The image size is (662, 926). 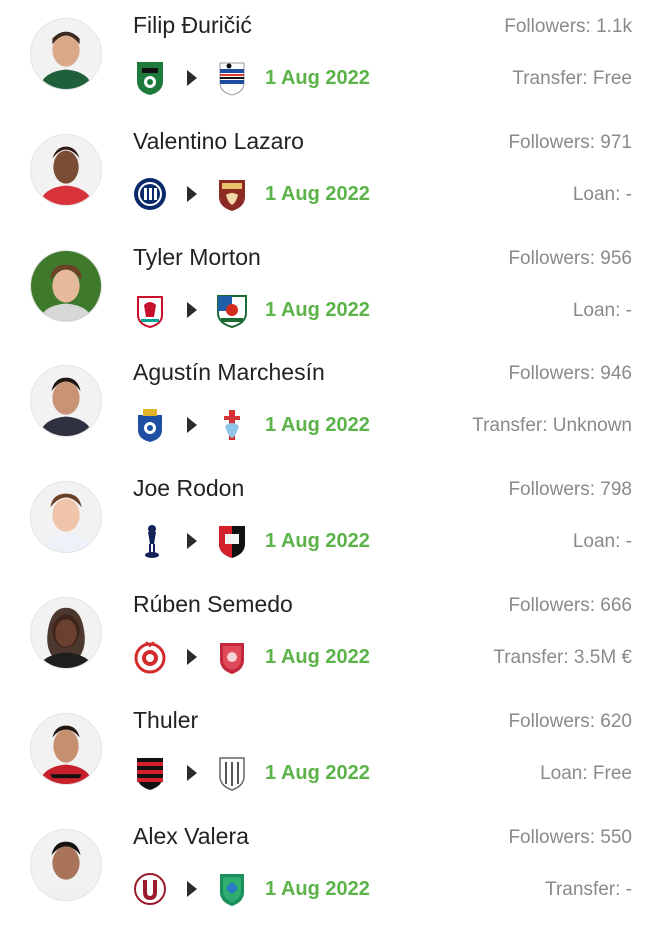 I want to click on transfer-fee: Transfer: 3.5M €, so click(x=562, y=657).